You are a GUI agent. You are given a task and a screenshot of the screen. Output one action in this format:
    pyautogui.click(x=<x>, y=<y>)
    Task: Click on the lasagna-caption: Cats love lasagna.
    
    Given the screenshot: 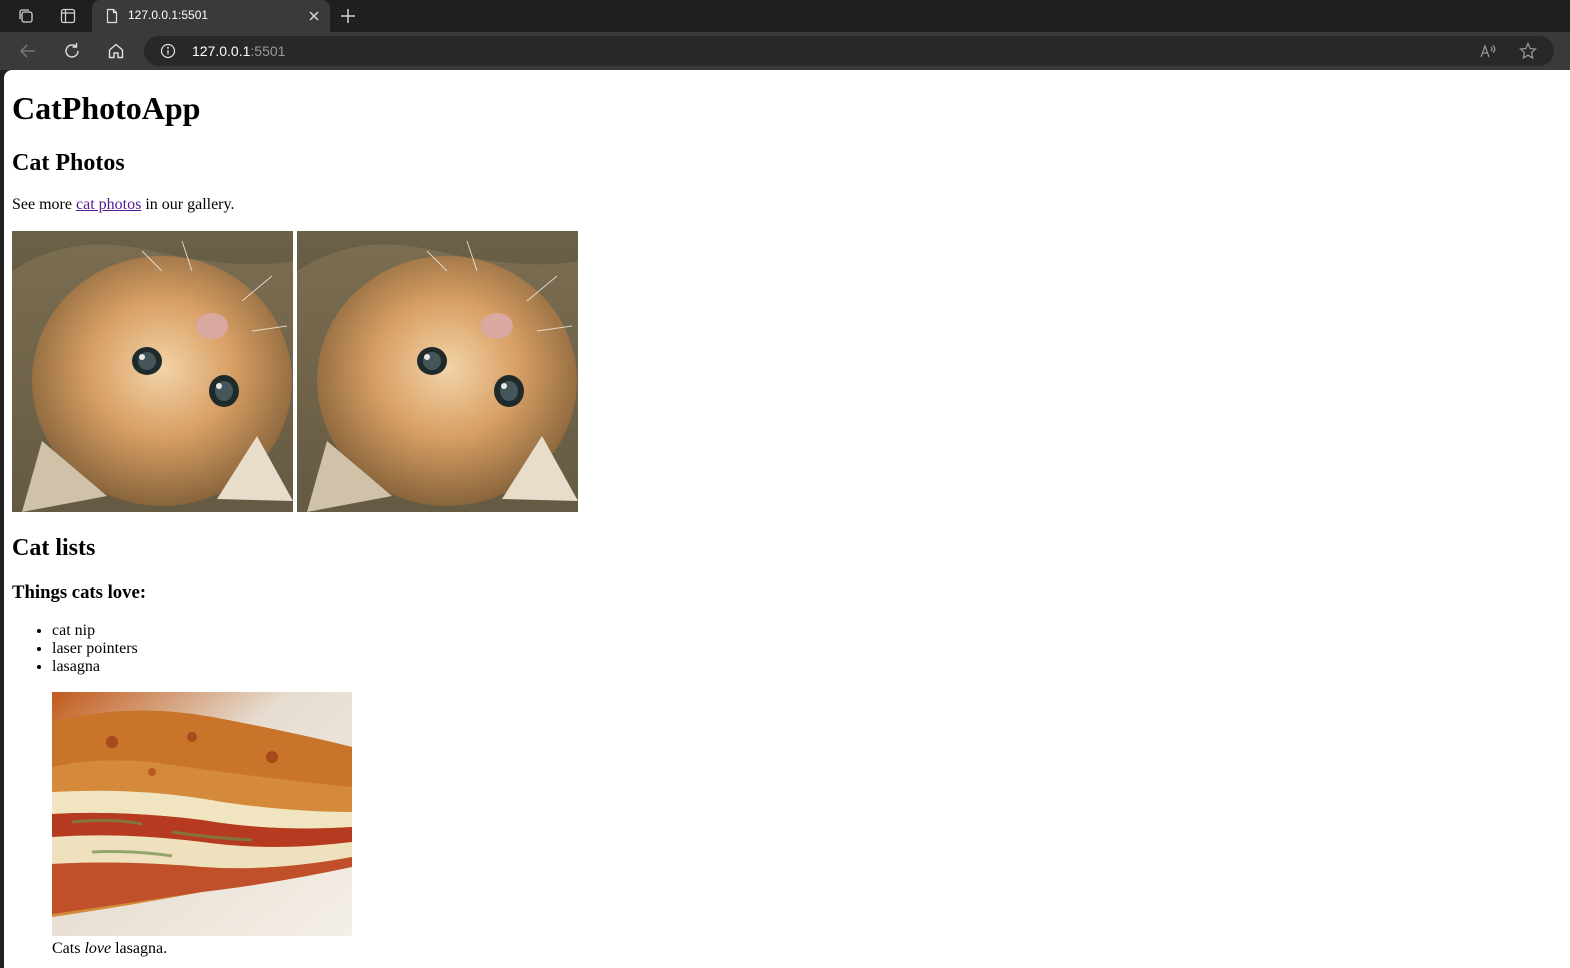 What is the action you would take?
    pyautogui.click(x=109, y=949)
    